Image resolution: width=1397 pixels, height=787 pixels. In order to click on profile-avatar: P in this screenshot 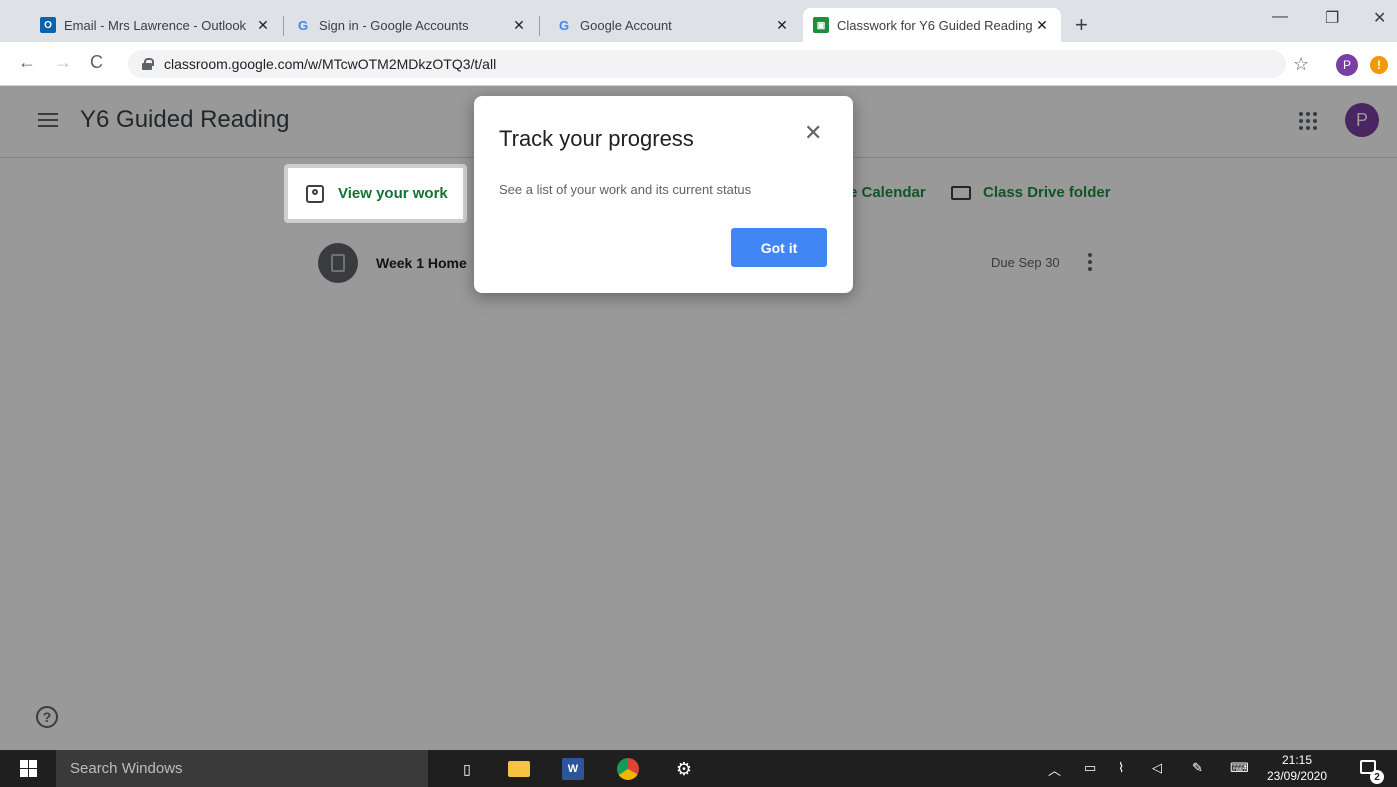, I will do `click(1347, 65)`.